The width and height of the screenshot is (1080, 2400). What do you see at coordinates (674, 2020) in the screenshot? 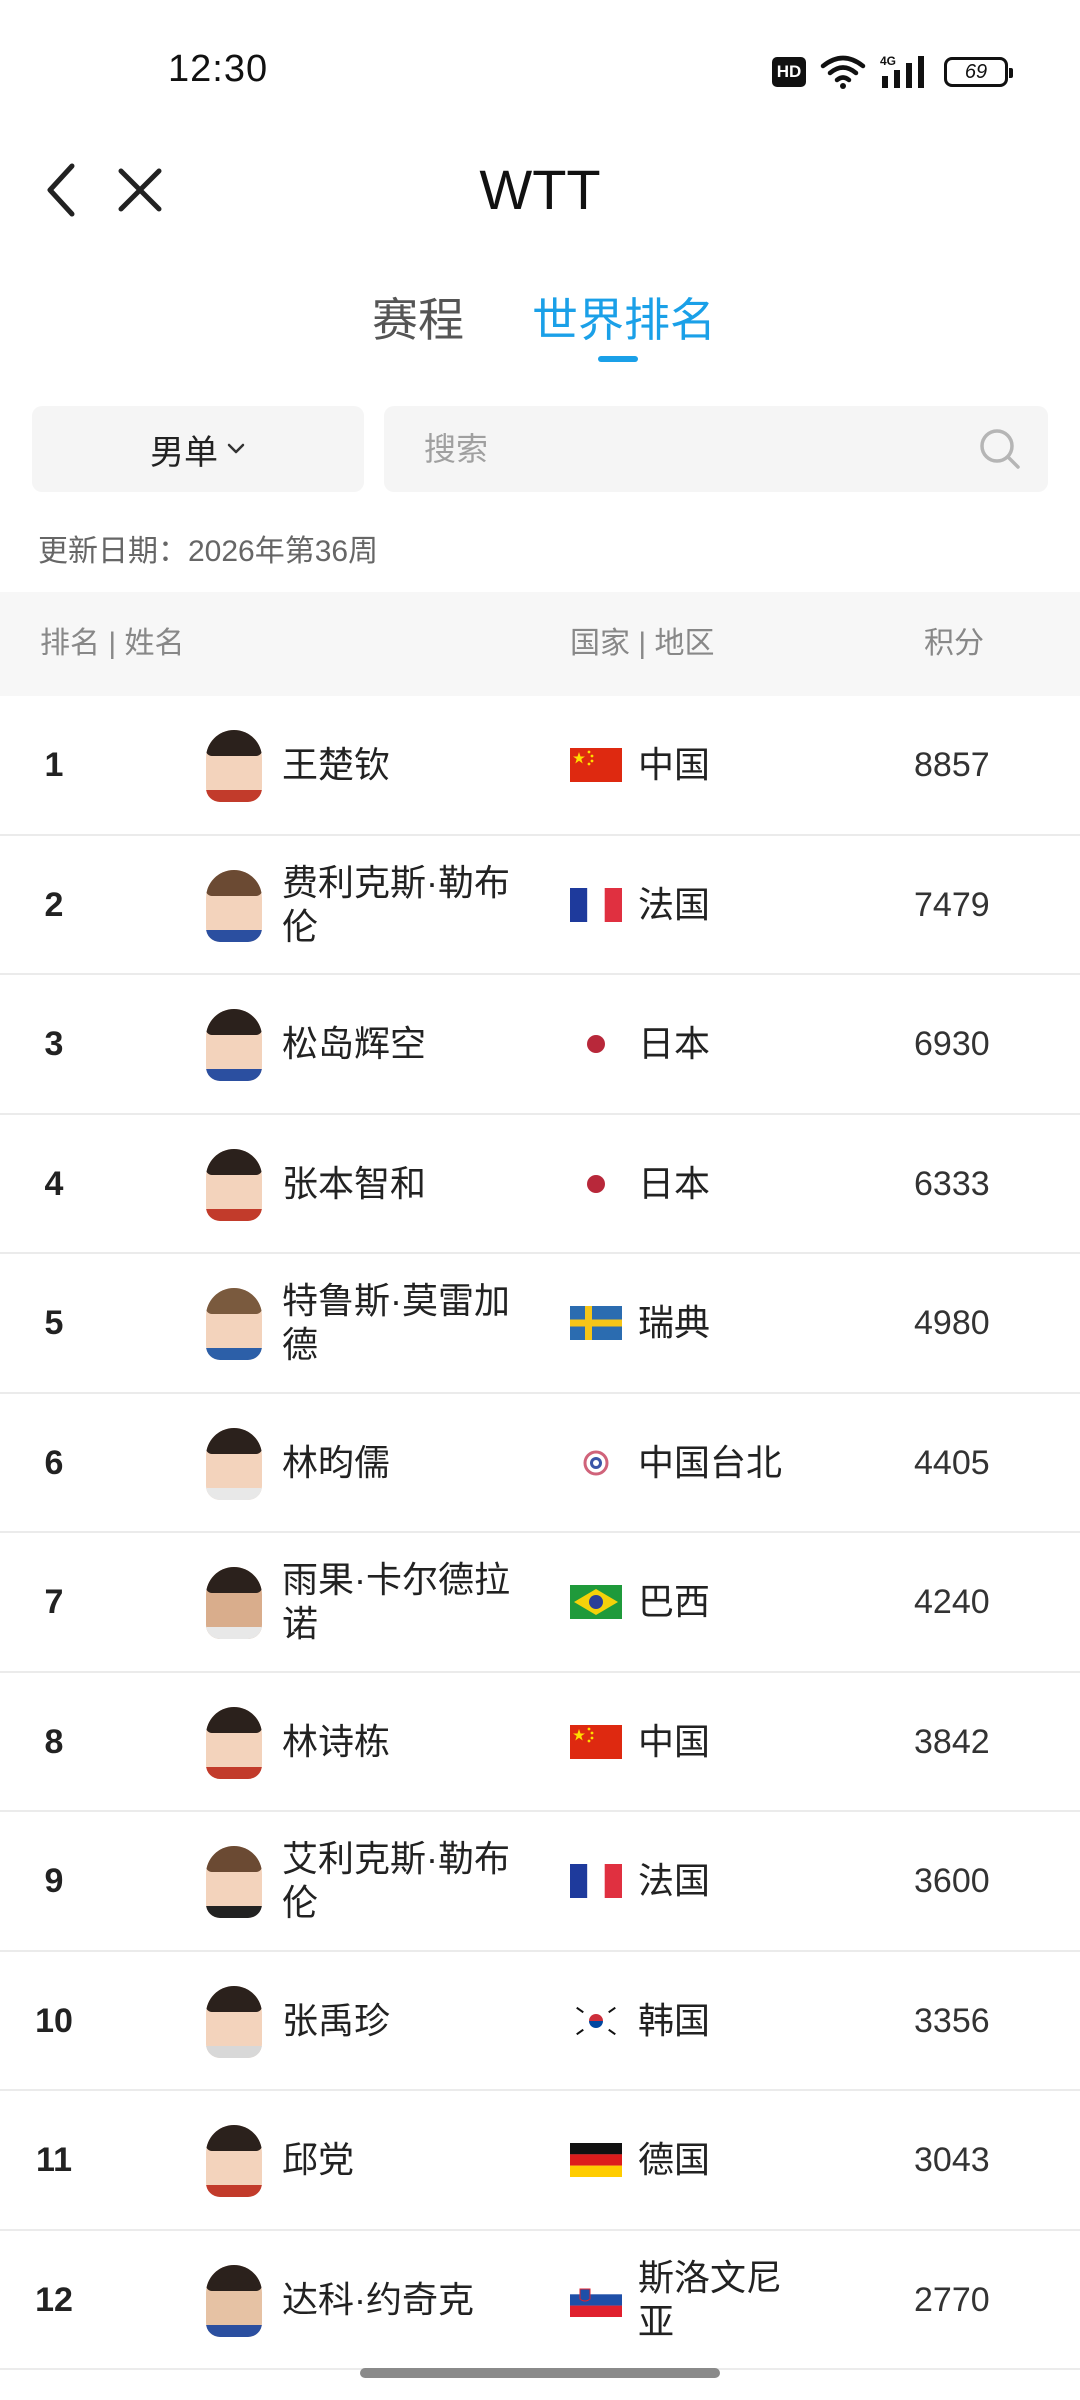
I see `country-name: 韩国` at bounding box center [674, 2020].